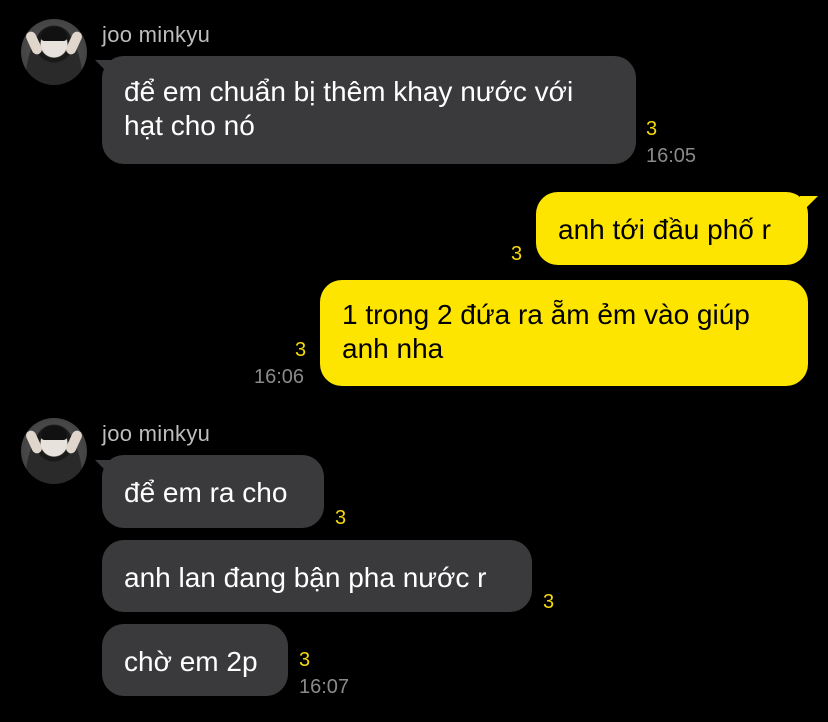 The height and width of the screenshot is (722, 828). Describe the element at coordinates (664, 229) in the screenshot. I see `message-text: anh tới đầu phố r` at that location.